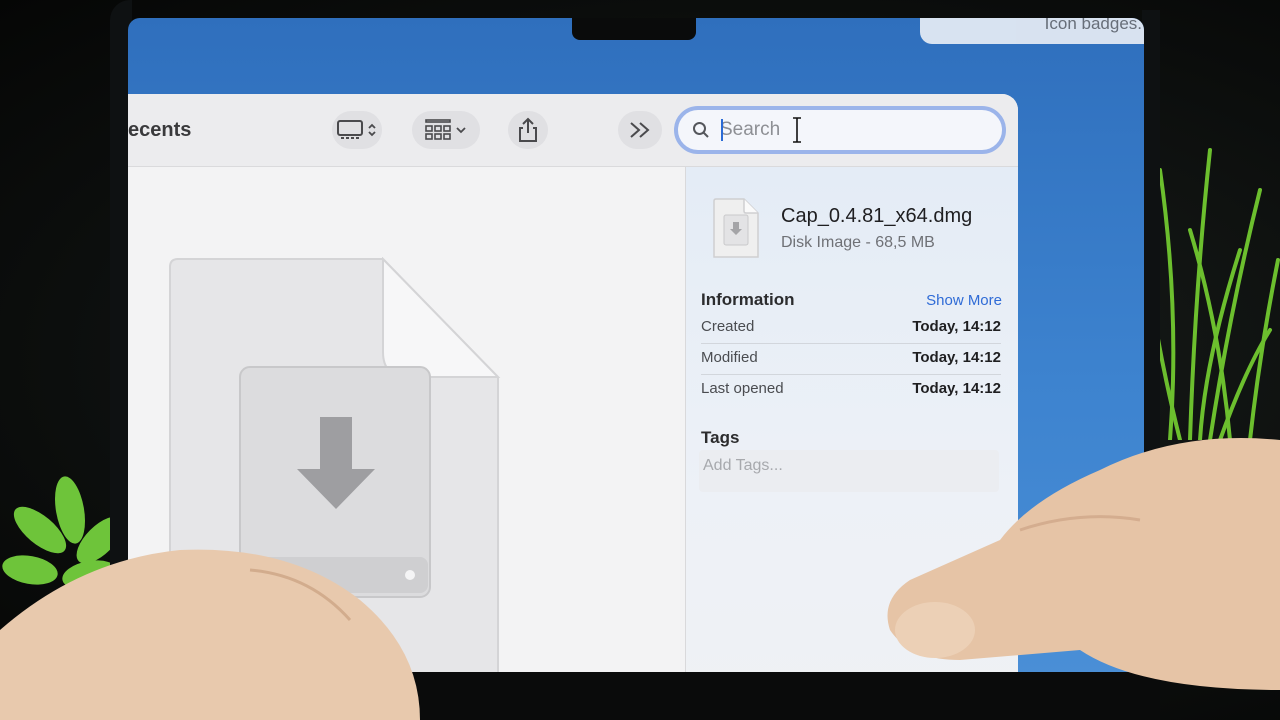  What do you see at coordinates (461, 130) in the screenshot?
I see `chevron-down-icon` at bounding box center [461, 130].